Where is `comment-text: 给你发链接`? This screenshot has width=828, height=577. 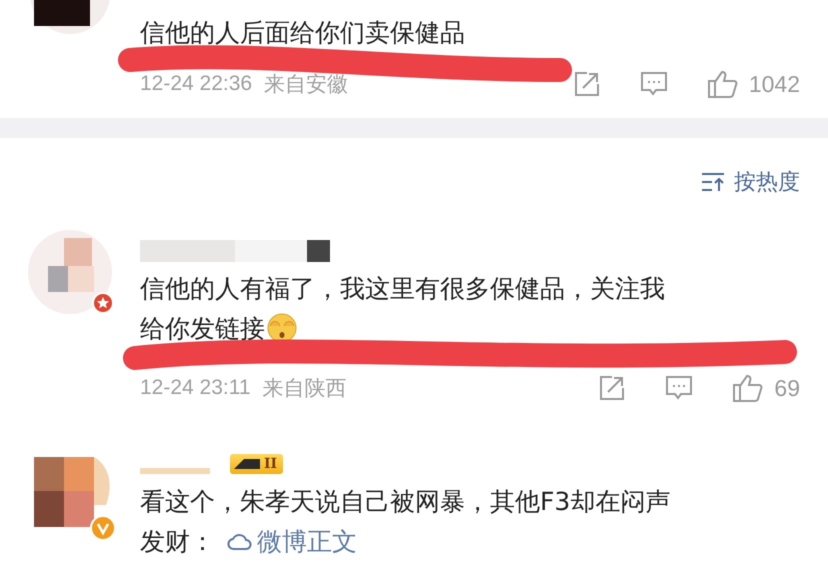 comment-text: 给你发链接 is located at coordinates (202, 328).